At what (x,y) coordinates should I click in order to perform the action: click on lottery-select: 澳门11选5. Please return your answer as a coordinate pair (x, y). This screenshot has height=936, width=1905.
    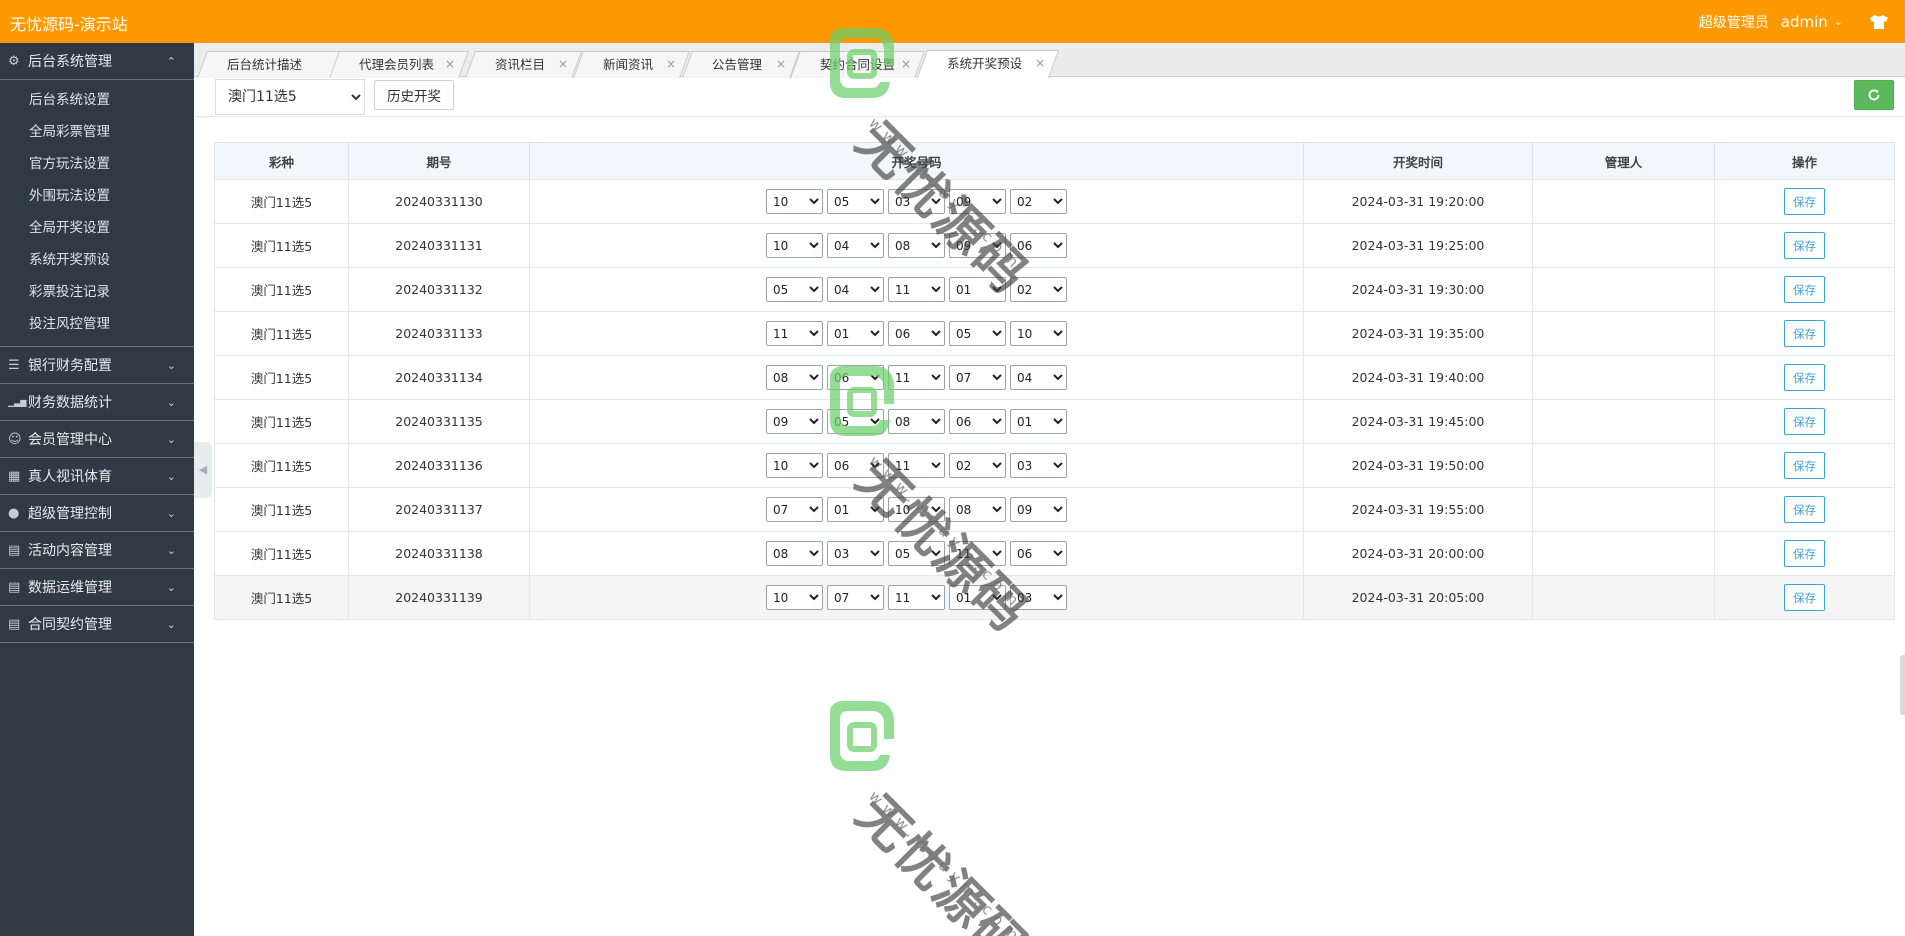
    Looking at the image, I should click on (290, 97).